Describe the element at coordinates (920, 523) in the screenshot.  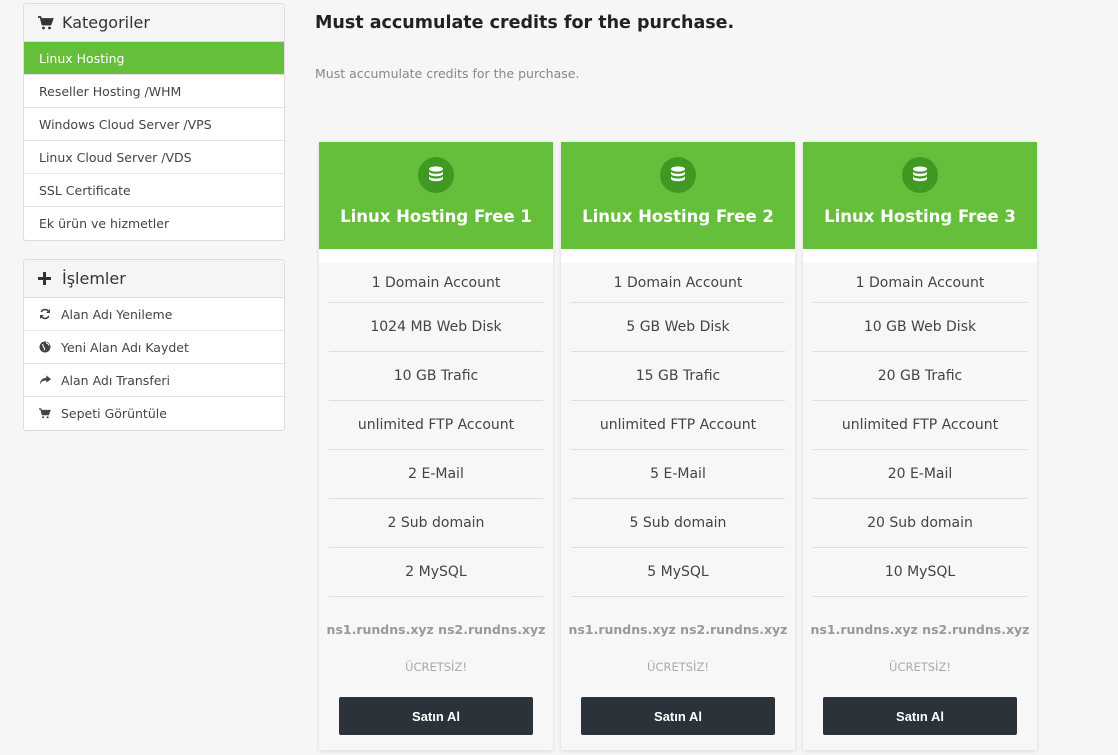
I see `plan-feature: 20 Sub domain` at that location.